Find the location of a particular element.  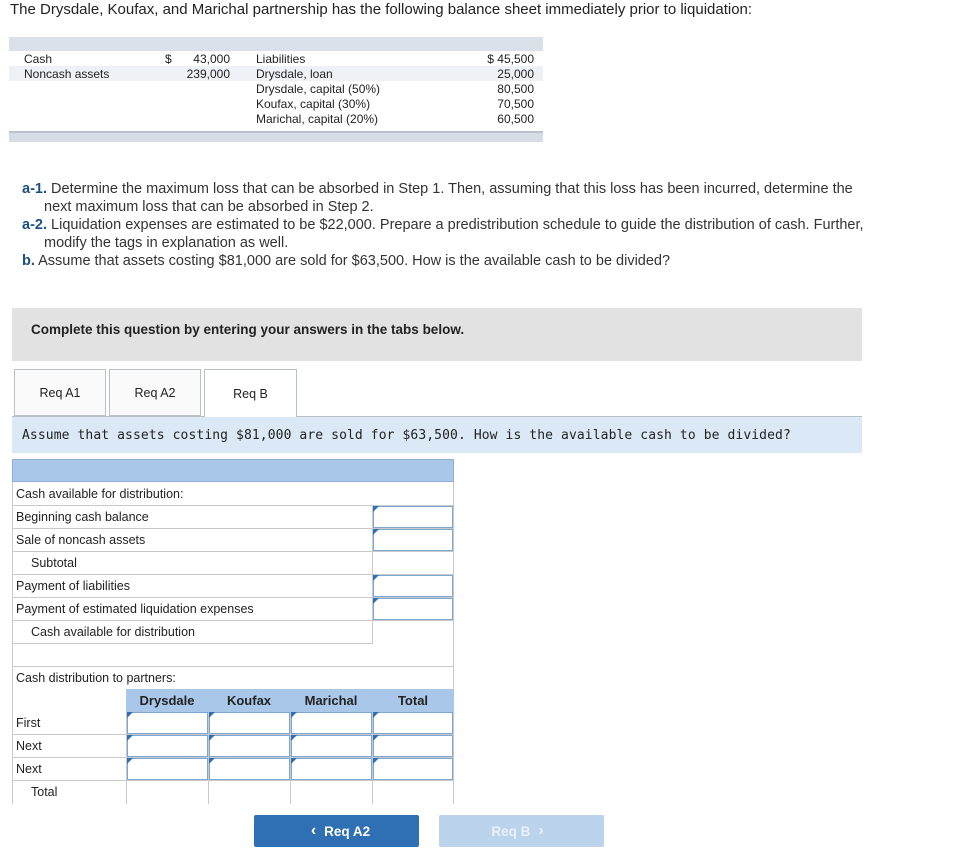

question-a2-tag: a-2. is located at coordinates (34, 225).